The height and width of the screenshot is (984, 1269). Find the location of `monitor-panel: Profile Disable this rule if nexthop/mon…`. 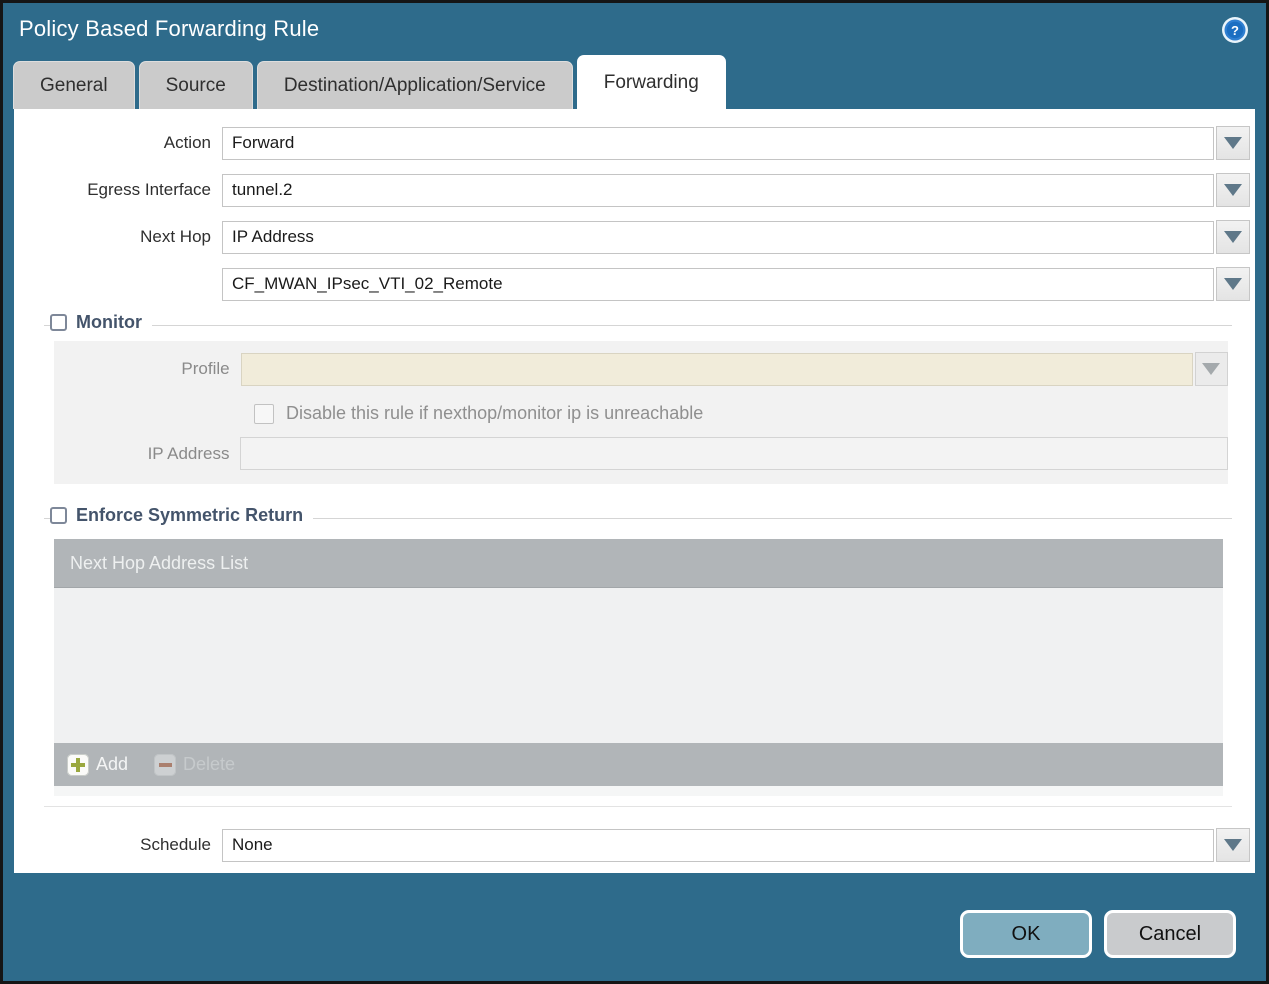

monitor-panel: Profile Disable this rule if nexthop/mon… is located at coordinates (641, 412).